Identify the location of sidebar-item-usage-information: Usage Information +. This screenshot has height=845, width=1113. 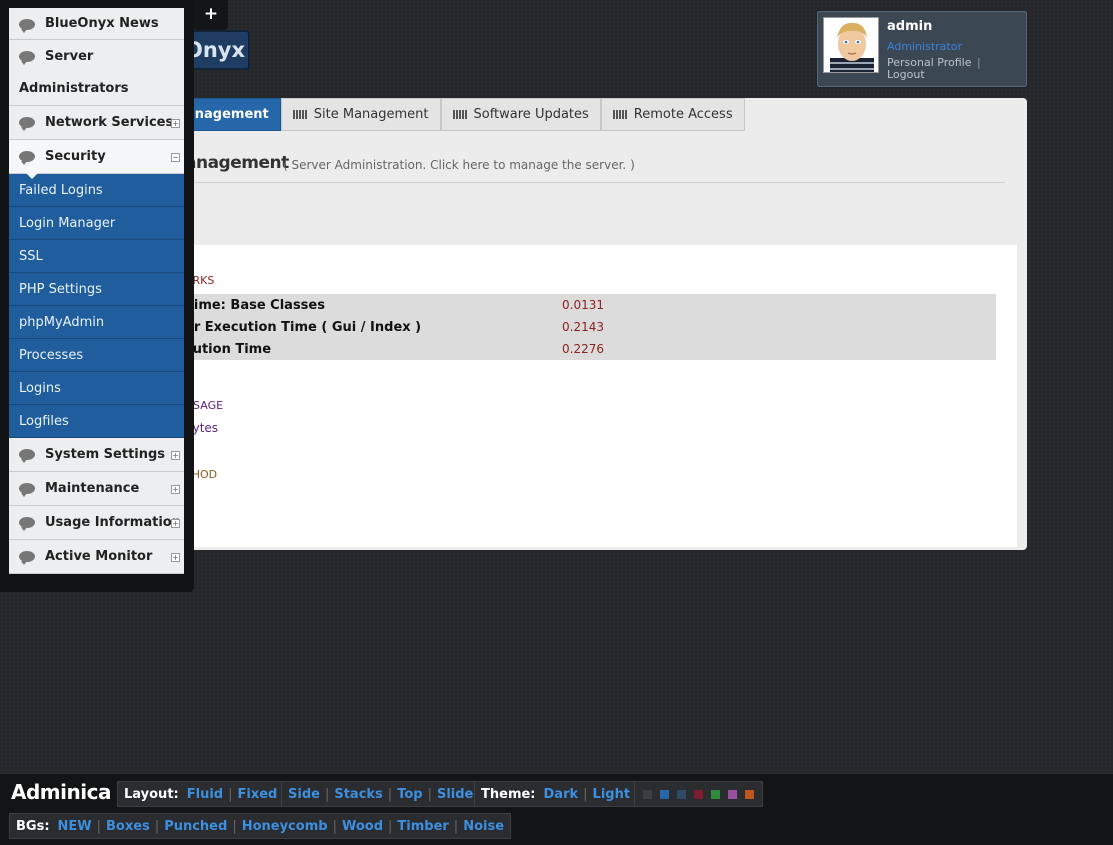
(96, 523).